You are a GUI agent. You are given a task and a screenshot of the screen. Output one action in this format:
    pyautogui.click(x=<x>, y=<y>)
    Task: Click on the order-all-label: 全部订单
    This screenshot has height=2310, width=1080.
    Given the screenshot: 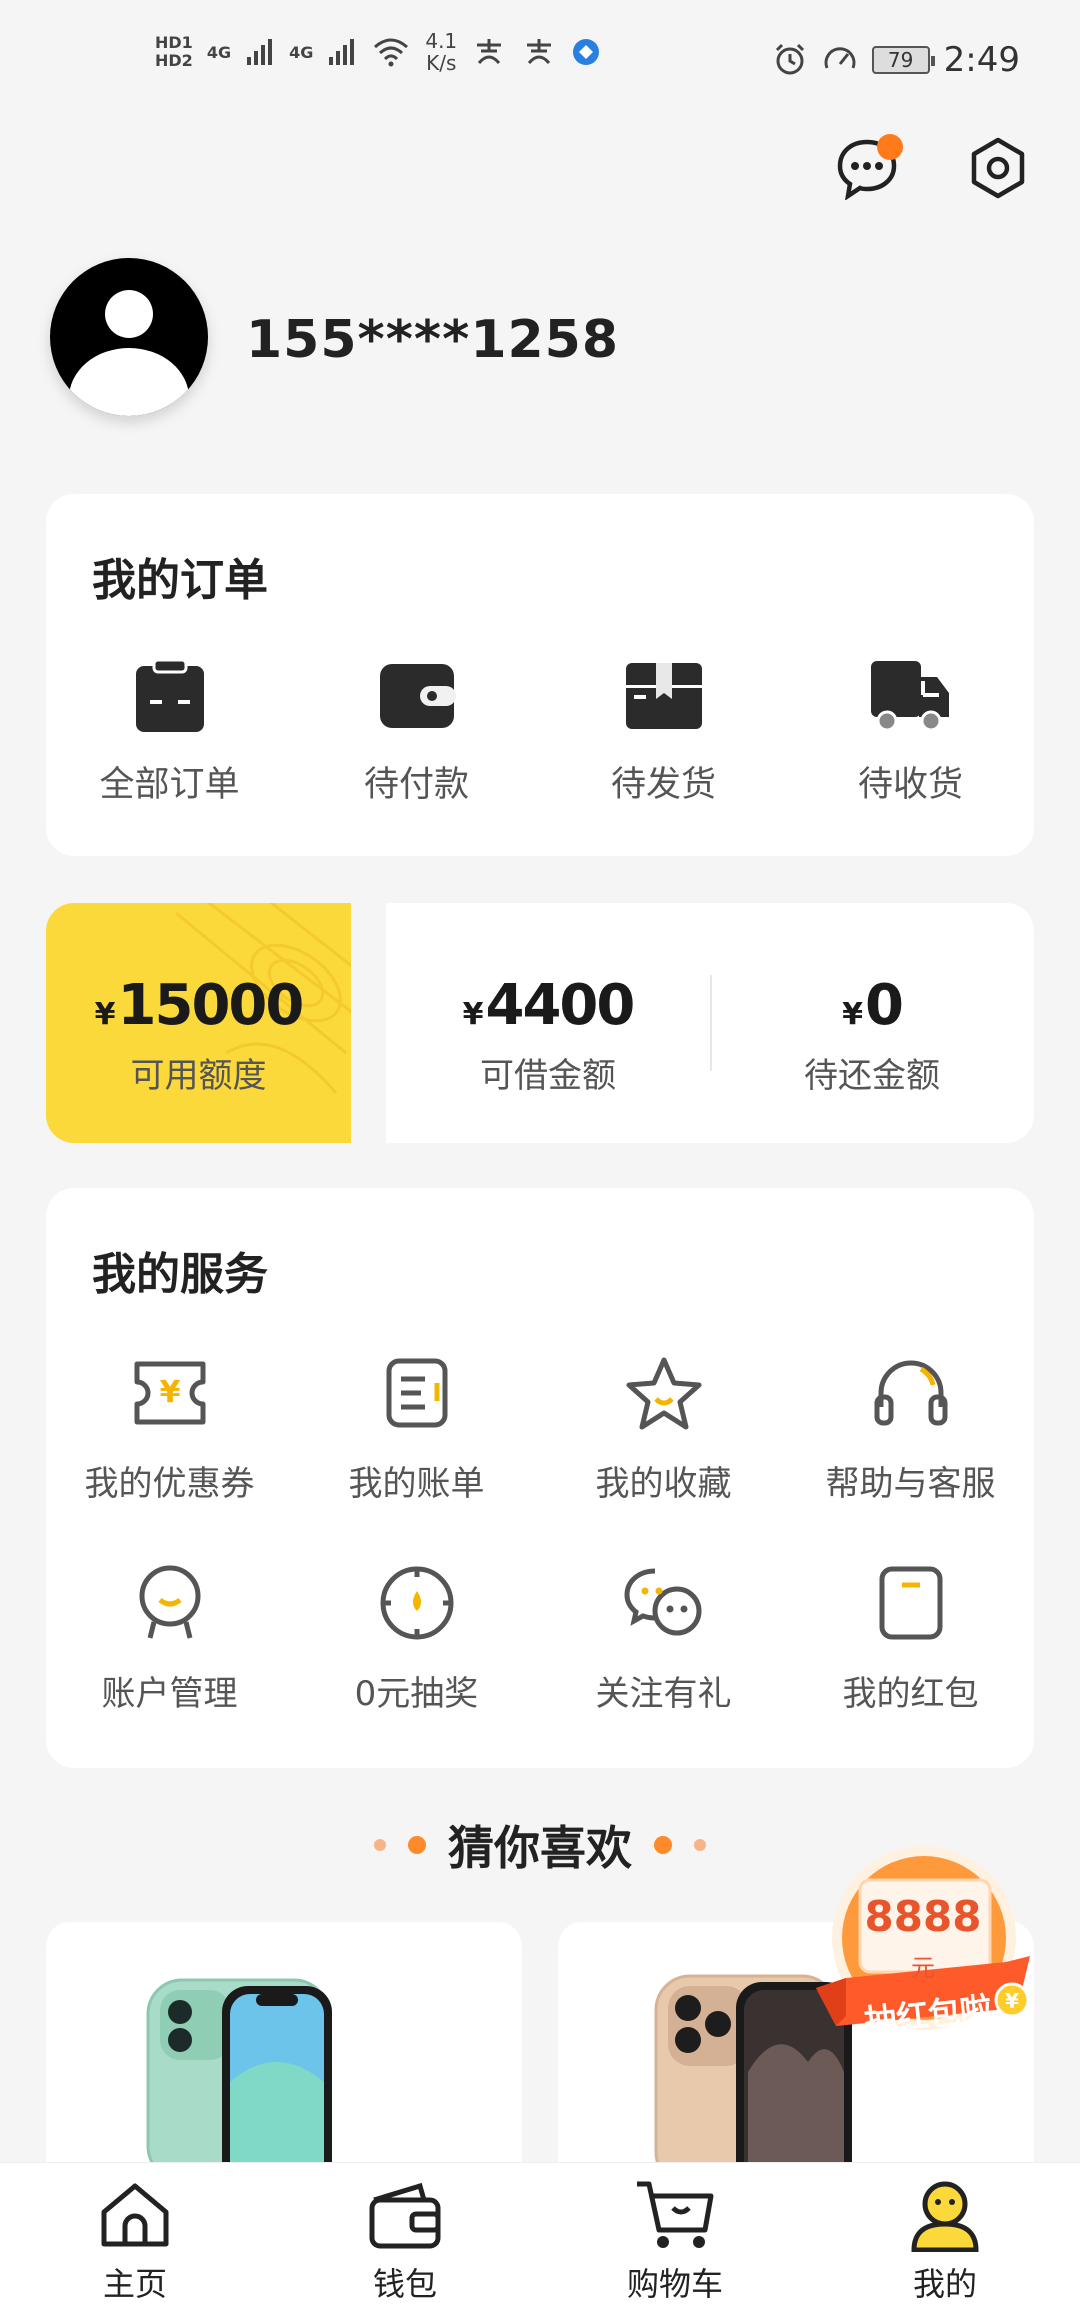 What is the action you would take?
    pyautogui.click(x=169, y=785)
    